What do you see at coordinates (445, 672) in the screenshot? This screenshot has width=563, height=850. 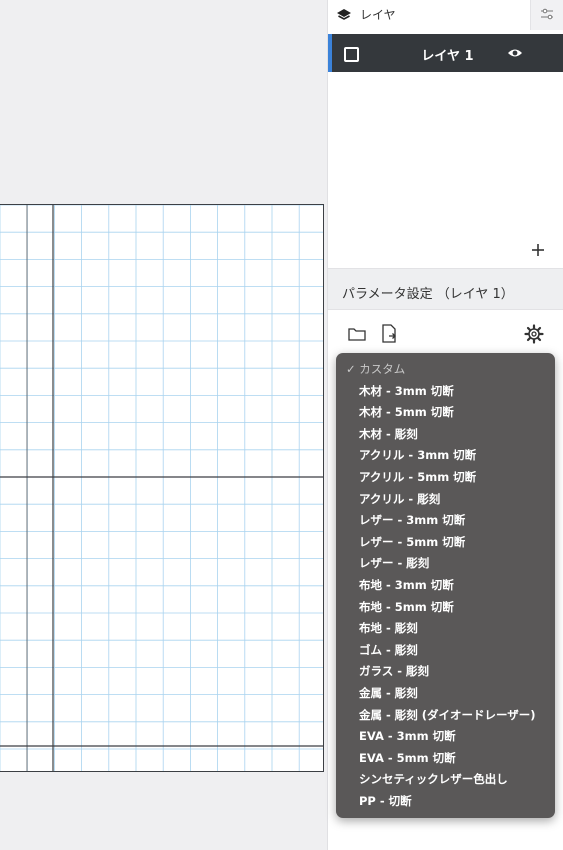 I see `preset-item: ガラス - 彫刻` at bounding box center [445, 672].